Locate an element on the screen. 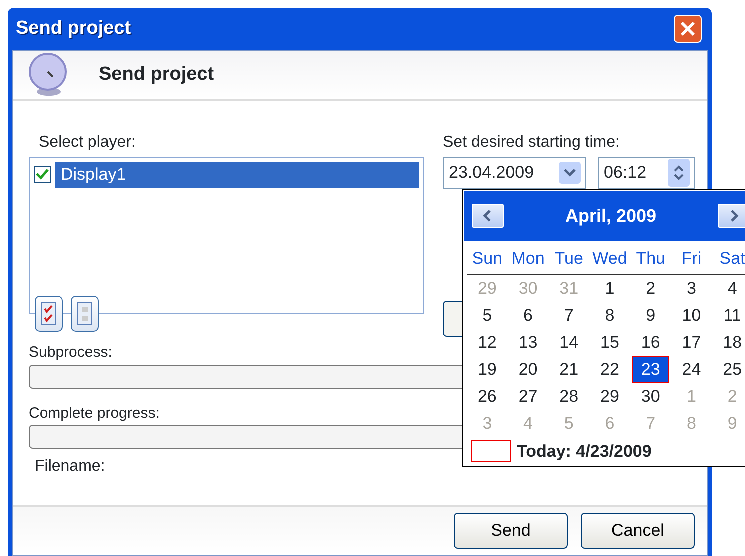 The height and width of the screenshot is (556, 745). calendar-day: 29 is located at coordinates (610, 396).